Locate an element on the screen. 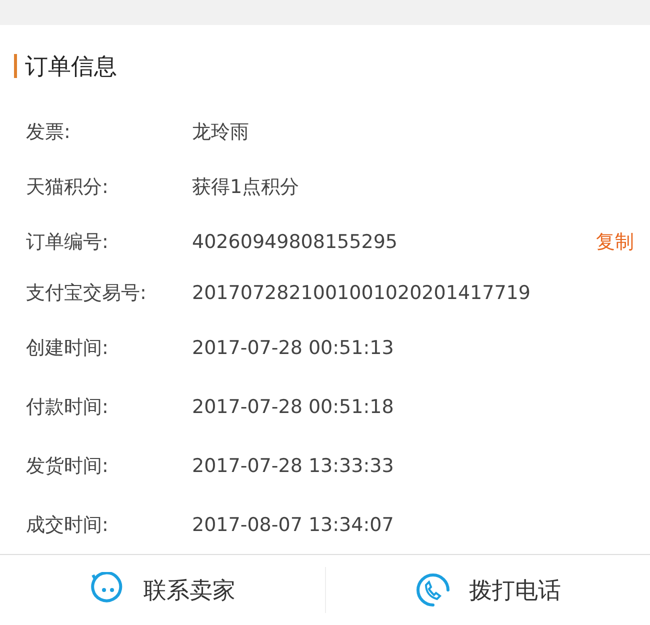  field-label: 天猫积分: is located at coordinates (68, 187).